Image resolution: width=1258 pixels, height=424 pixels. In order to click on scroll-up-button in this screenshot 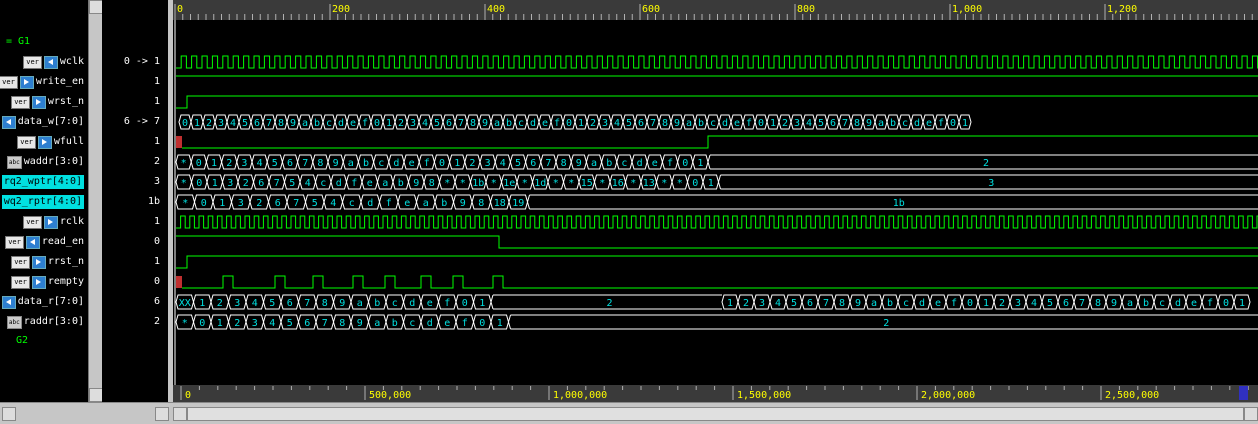, I will do `click(96, 7)`.